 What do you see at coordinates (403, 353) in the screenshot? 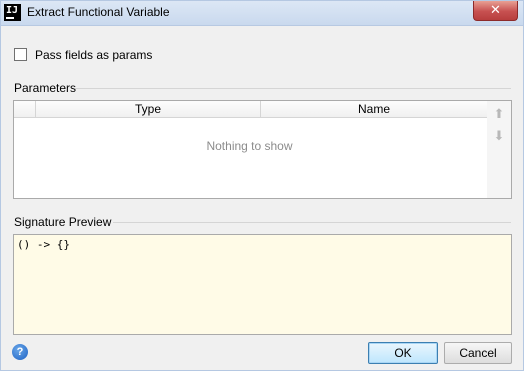
I see `ok-button: OK` at bounding box center [403, 353].